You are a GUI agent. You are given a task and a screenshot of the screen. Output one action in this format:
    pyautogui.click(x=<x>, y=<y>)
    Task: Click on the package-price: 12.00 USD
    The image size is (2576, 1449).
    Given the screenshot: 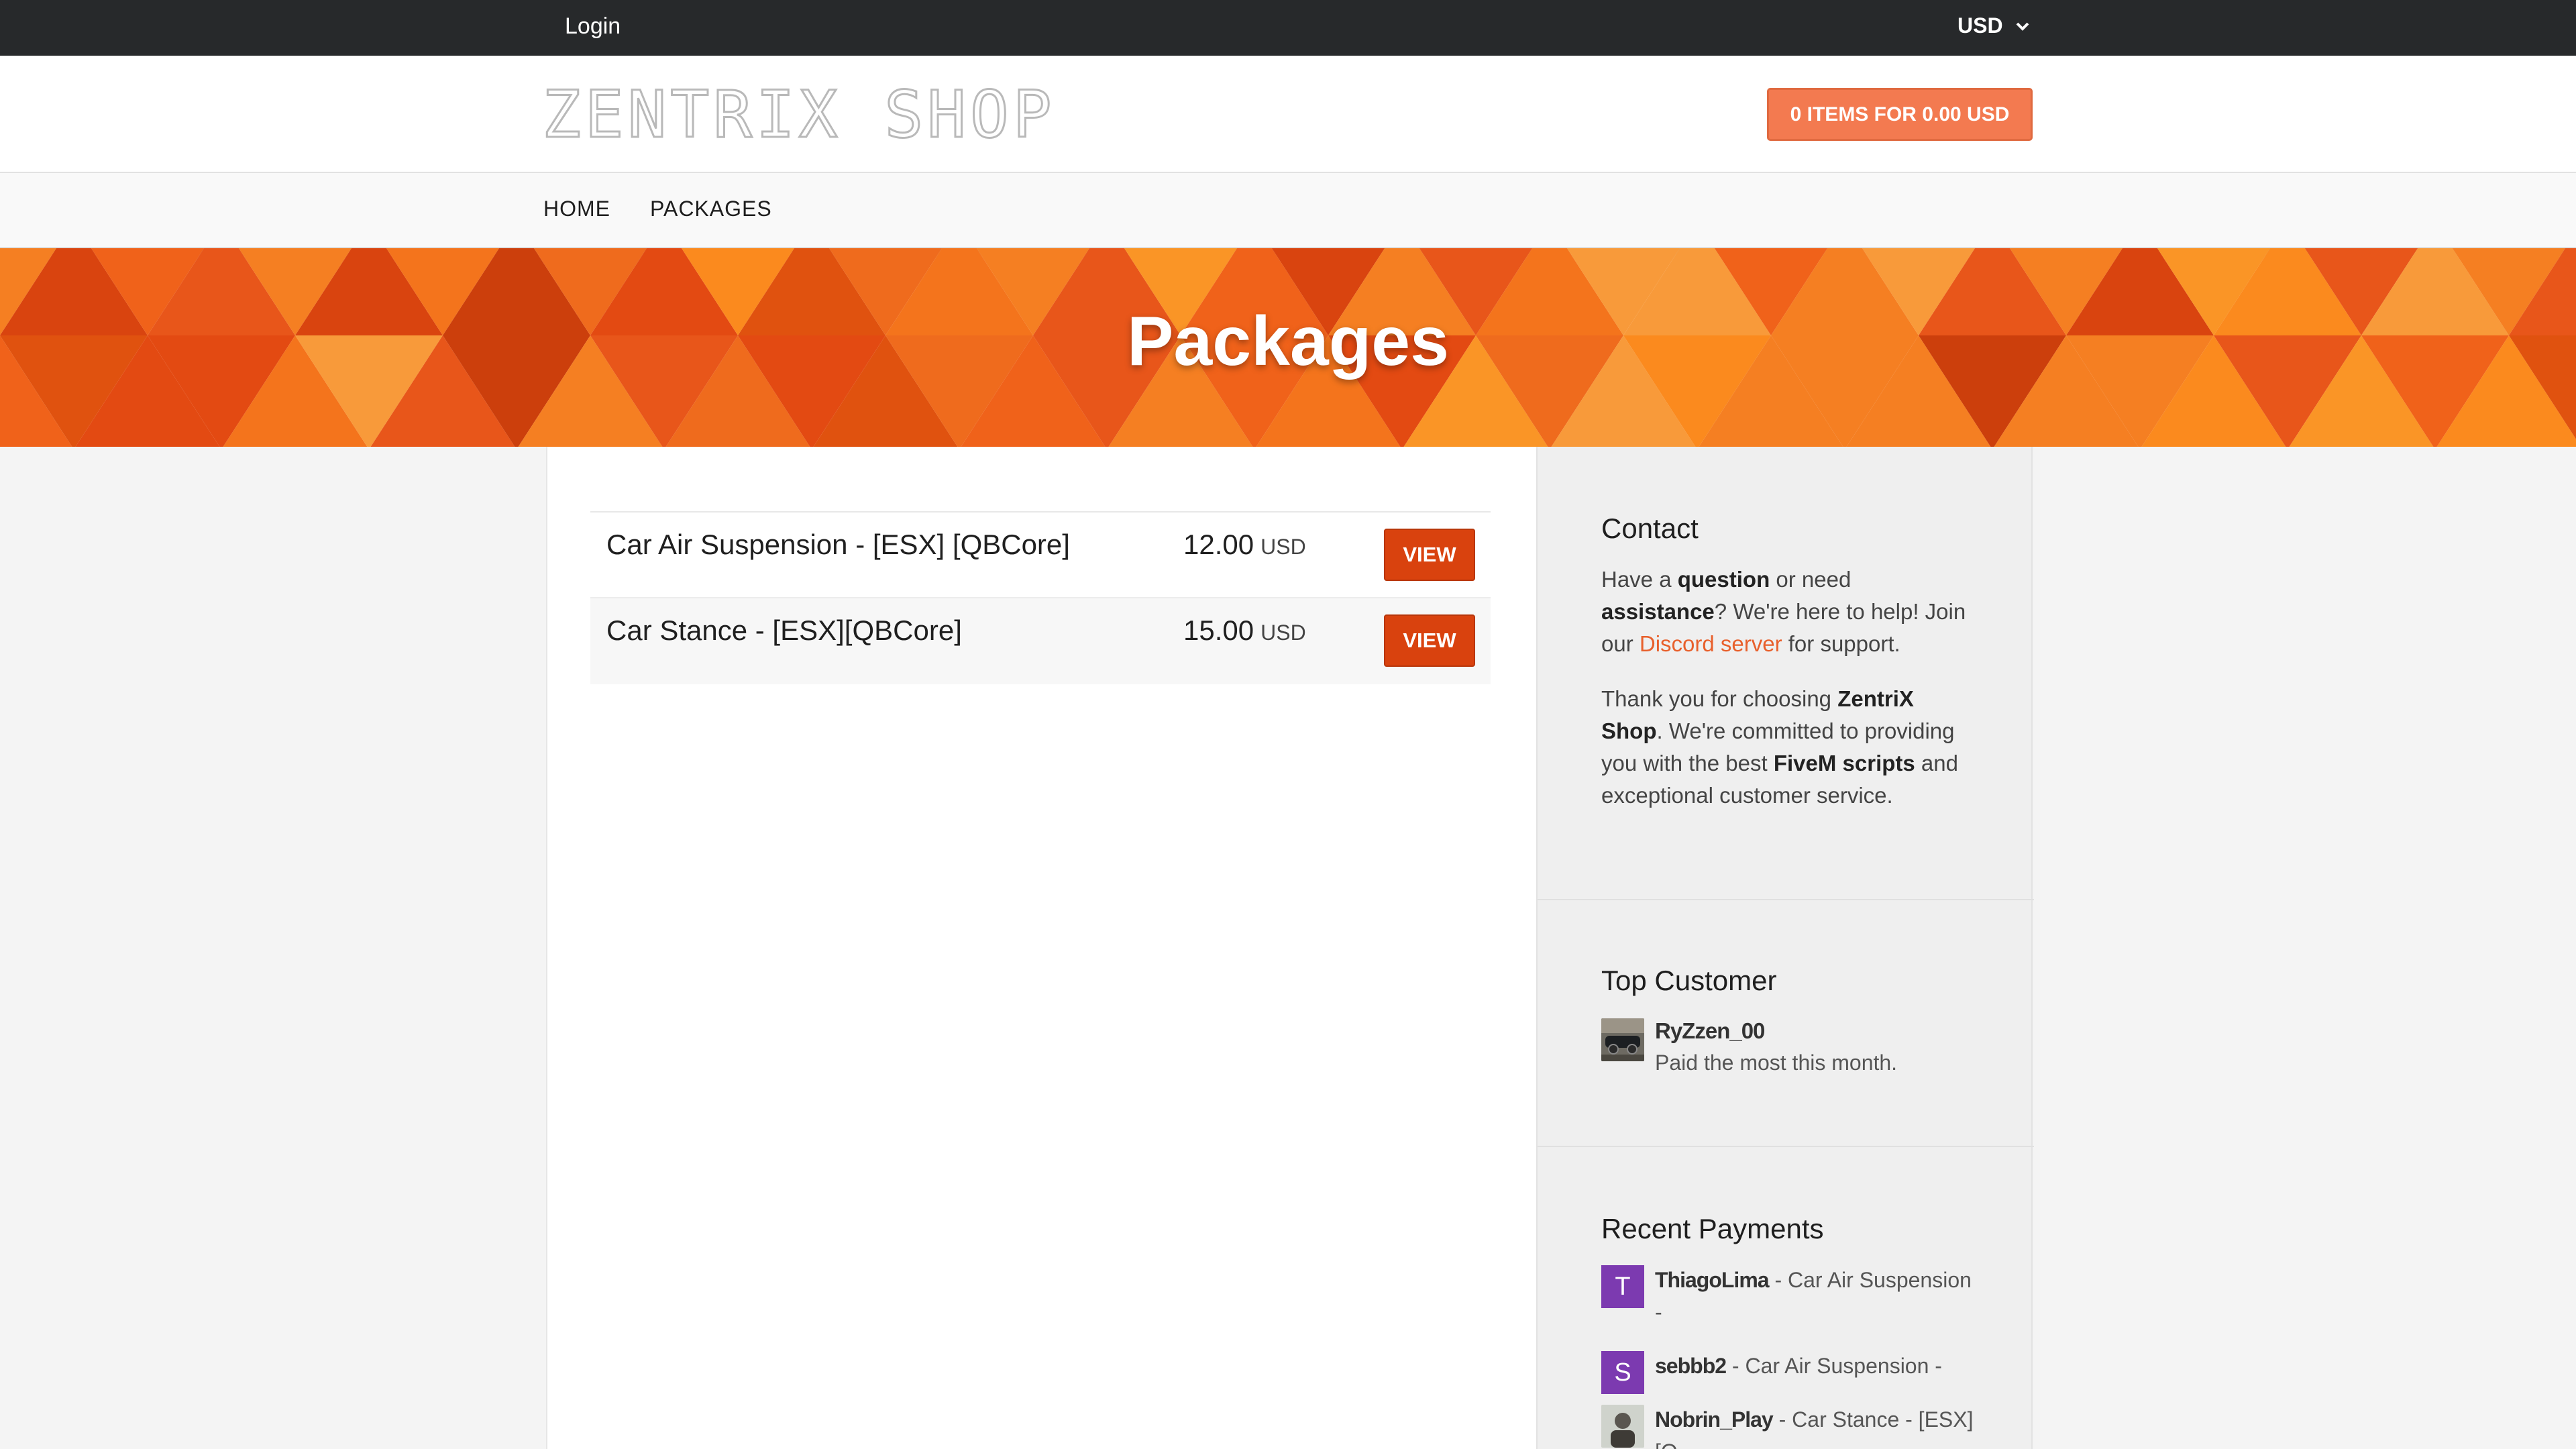 What is the action you would take?
    pyautogui.click(x=1244, y=545)
    